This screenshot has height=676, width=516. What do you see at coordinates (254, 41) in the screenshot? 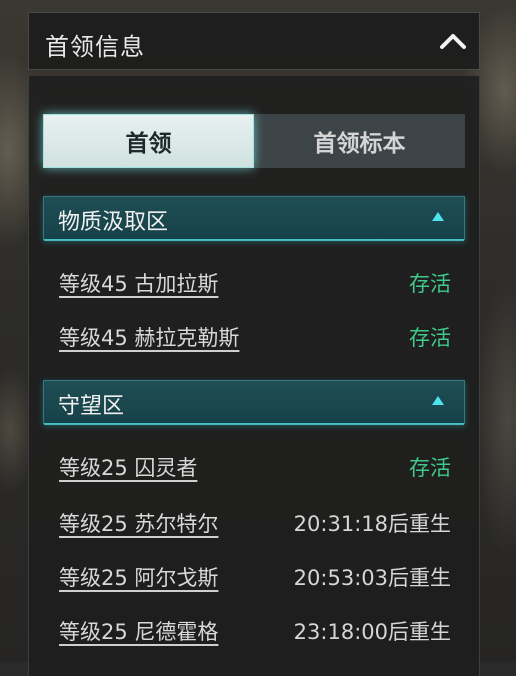
I see `boss-info-header: 首领信息` at bounding box center [254, 41].